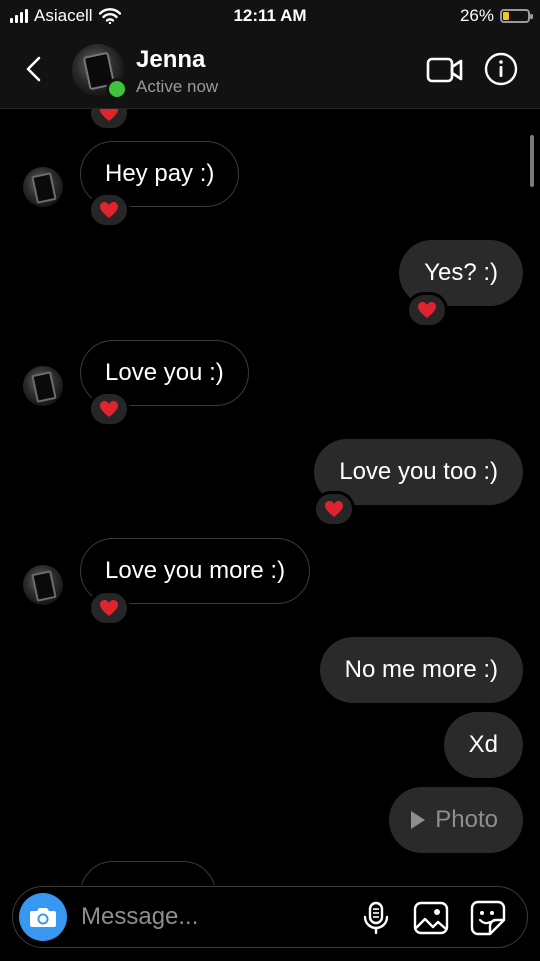 Image resolution: width=540 pixels, height=961 pixels. I want to click on camera-icon, so click(43, 917).